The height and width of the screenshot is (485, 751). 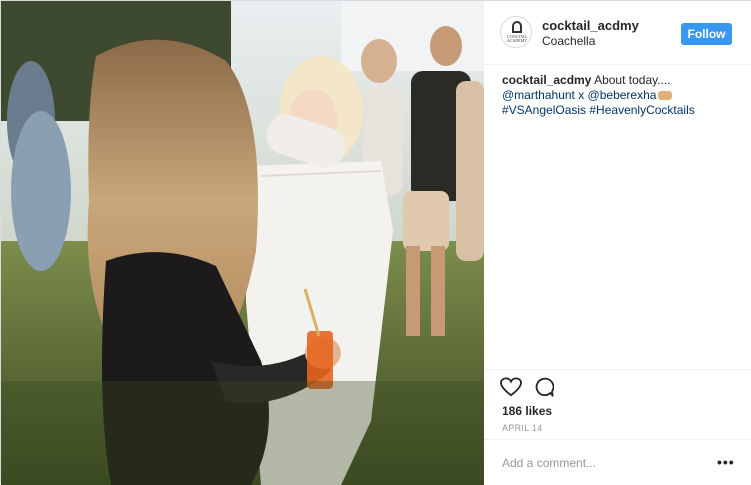 What do you see at coordinates (590, 25) in the screenshot?
I see `post-username: cocktail_acdmy` at bounding box center [590, 25].